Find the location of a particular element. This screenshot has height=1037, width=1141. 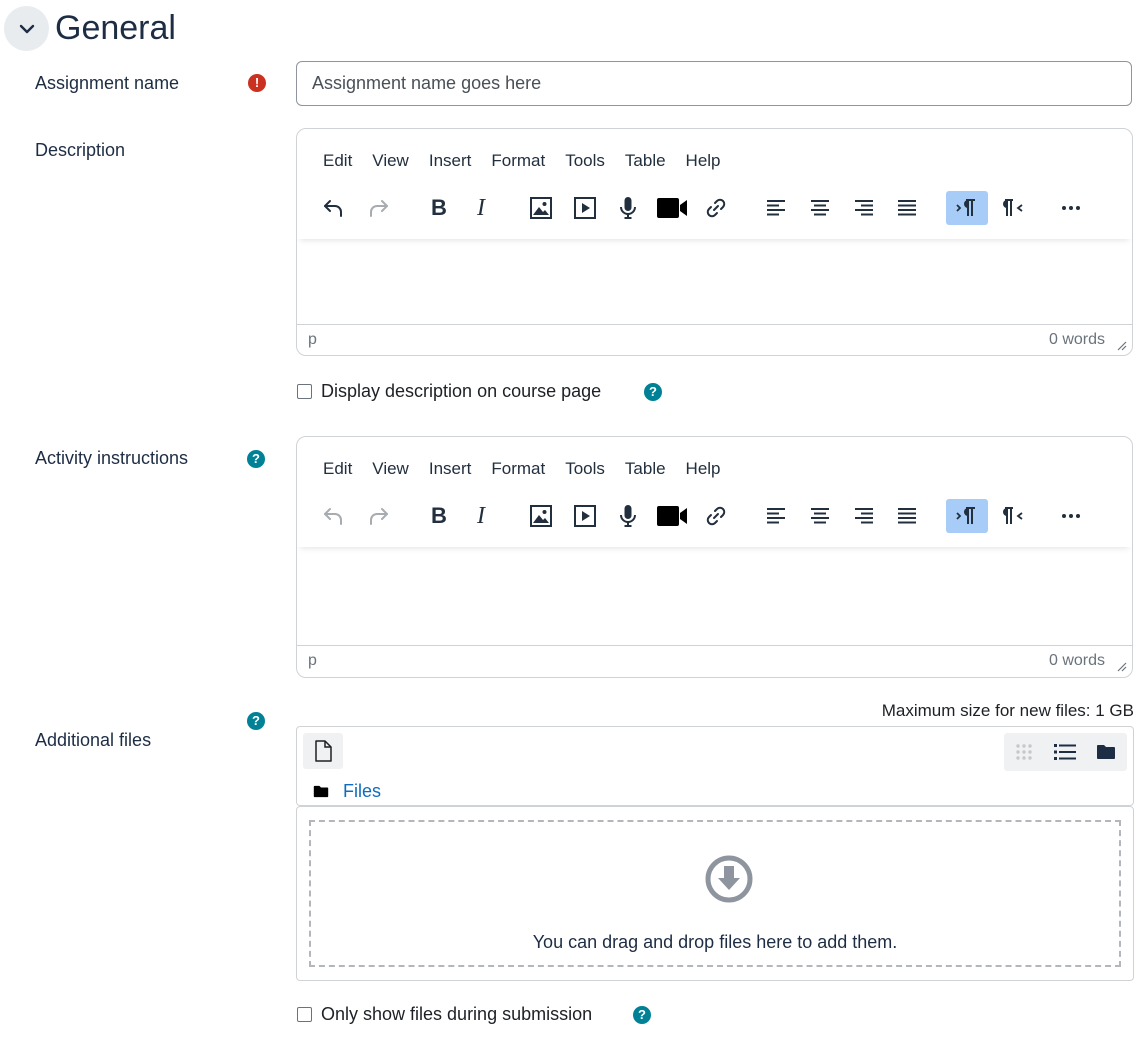

collapse-section-button is located at coordinates (26, 28).